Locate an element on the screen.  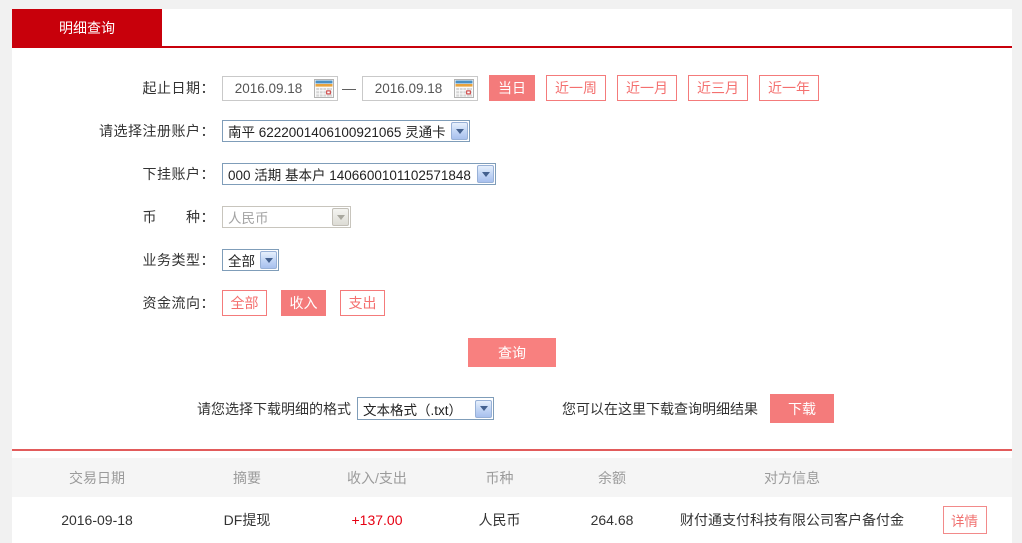
tab-detail-query: 明细查询 is located at coordinates (87, 27).